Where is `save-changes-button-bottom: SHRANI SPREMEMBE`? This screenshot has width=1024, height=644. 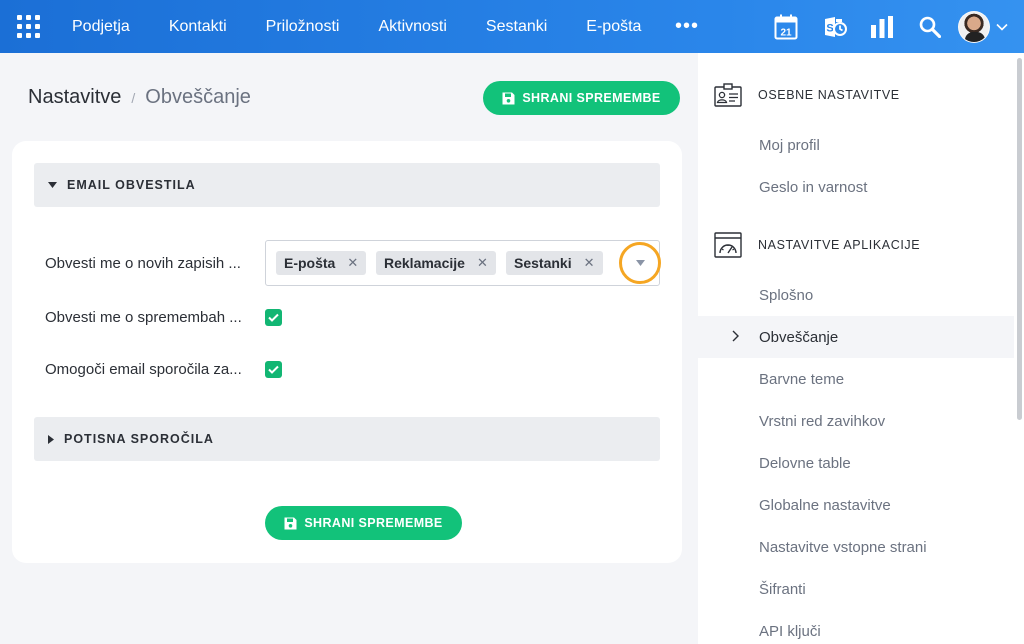 save-changes-button-bottom: SHRANI SPREMEMBE is located at coordinates (363, 523).